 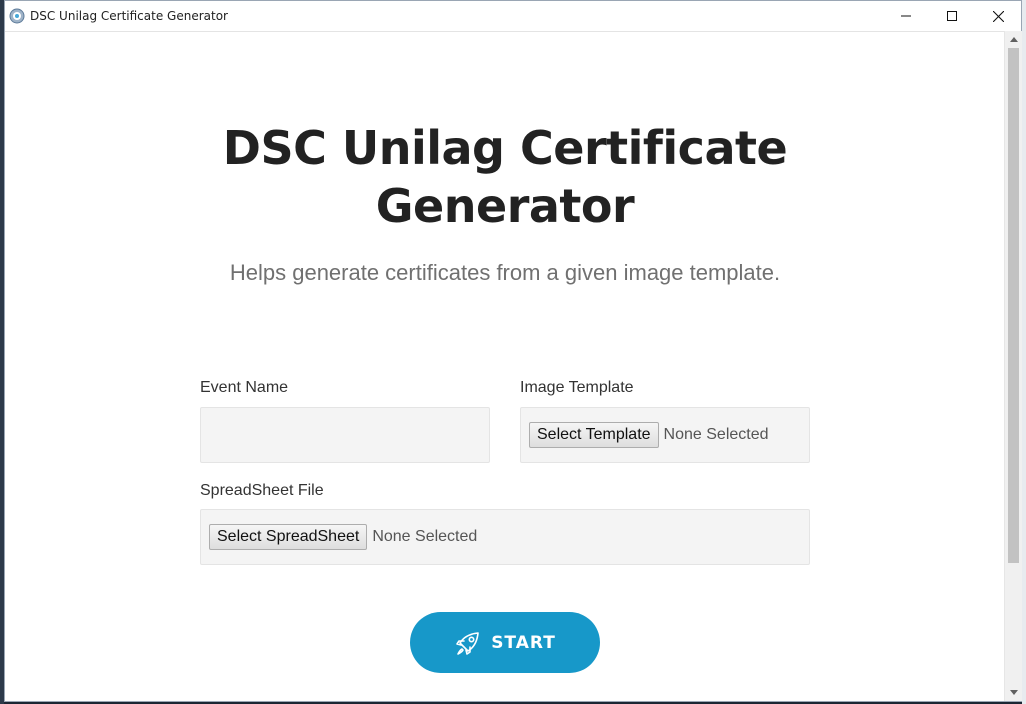 I want to click on title-bar: DSC Unilag Certificate Generator, so click(x=513, y=16).